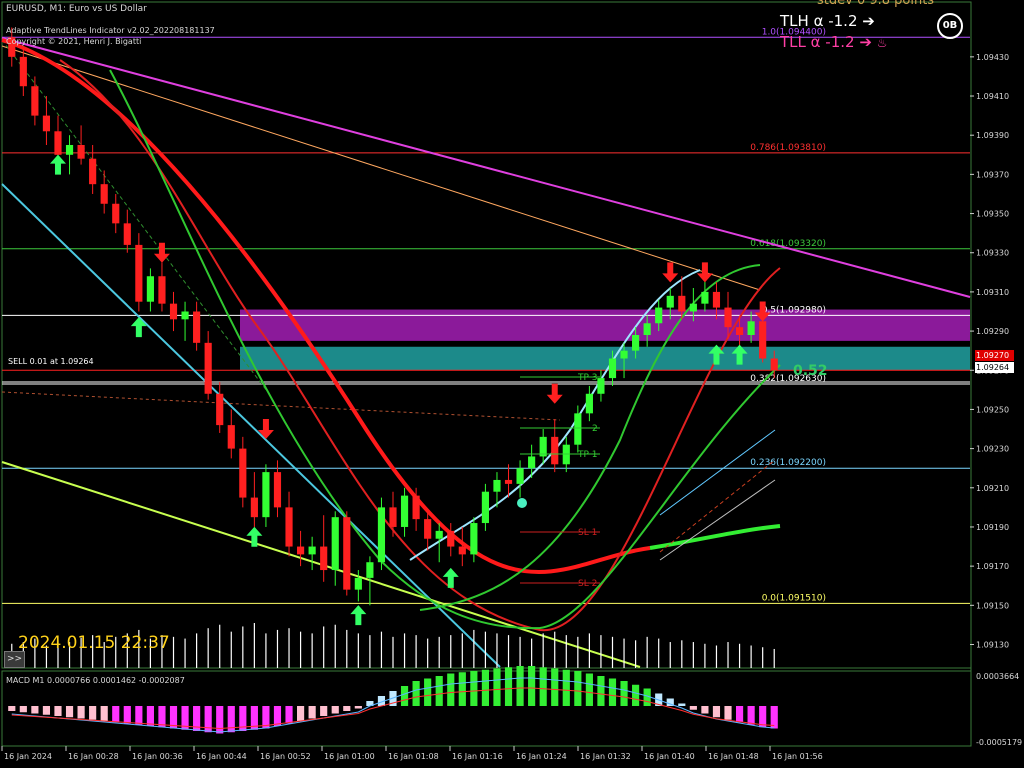  Describe the element at coordinates (669, 756) in the screenshot. I see `time-tick-label: 16 Jan 01:40` at that location.